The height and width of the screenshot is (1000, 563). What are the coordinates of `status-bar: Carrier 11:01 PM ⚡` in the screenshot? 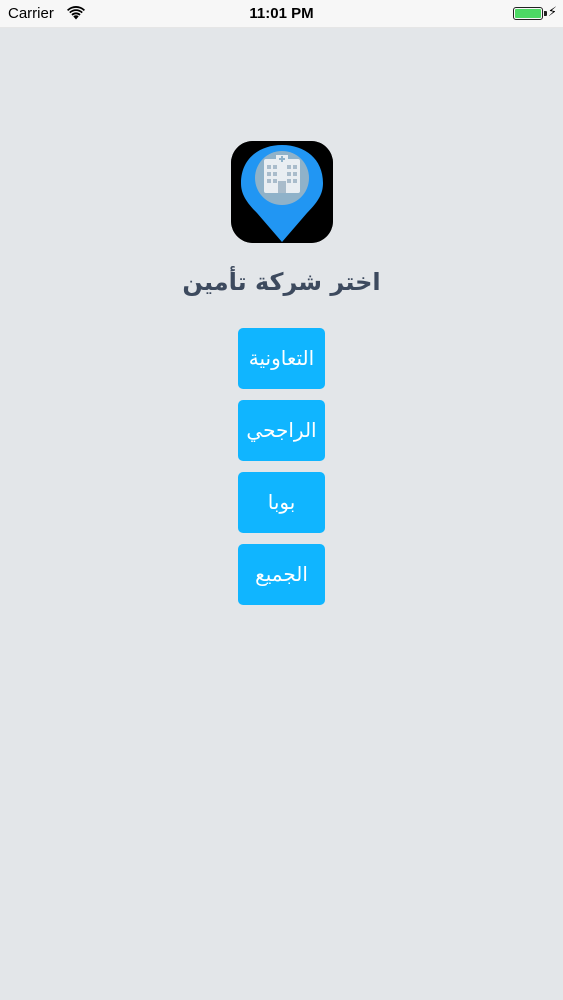 It's located at (281, 14).